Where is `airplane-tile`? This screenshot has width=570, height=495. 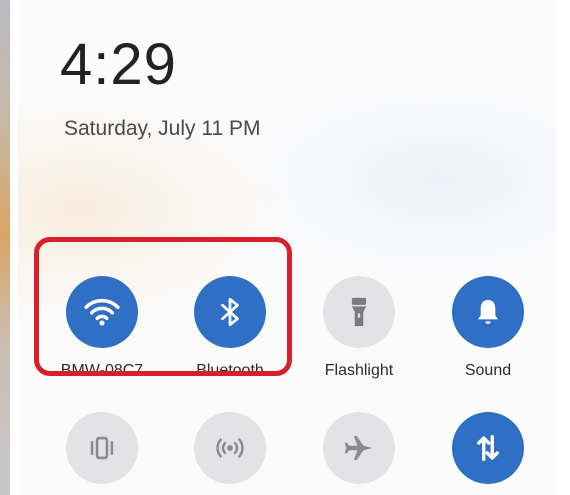 airplane-tile is located at coordinates (359, 453).